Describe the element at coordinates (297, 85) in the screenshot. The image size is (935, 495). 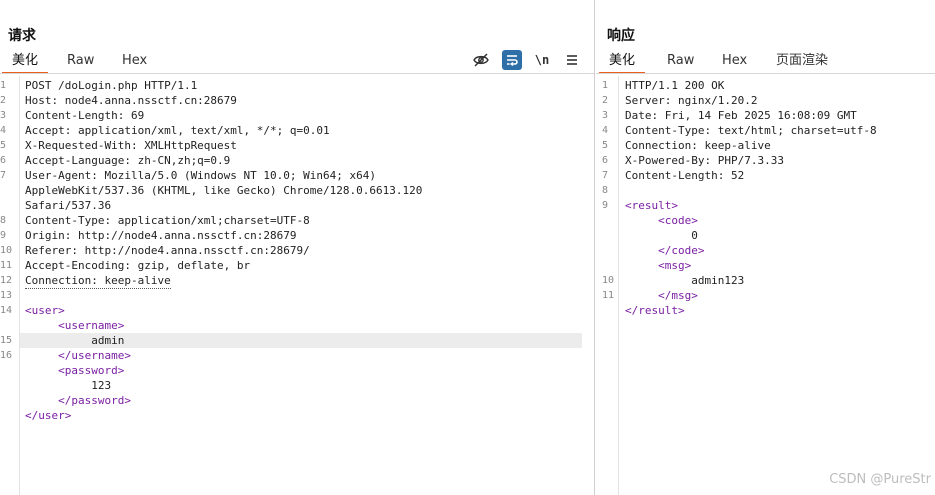
I see `request-code-line: 1 POST /doLogin.php HTTP/1.1` at that location.